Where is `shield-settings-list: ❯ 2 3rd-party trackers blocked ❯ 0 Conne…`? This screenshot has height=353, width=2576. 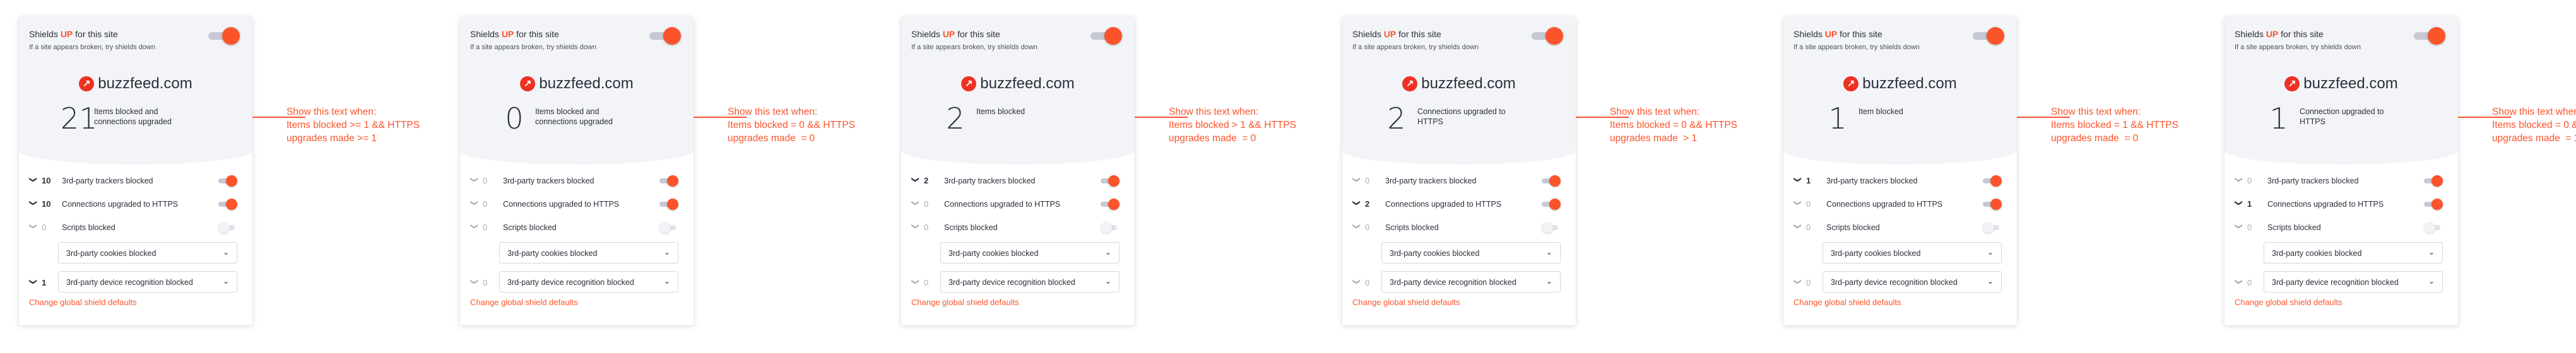
shield-settings-list: ❯ 2 3rd-party trackers blocked ❯ 0 Conne… is located at coordinates (1018, 234).